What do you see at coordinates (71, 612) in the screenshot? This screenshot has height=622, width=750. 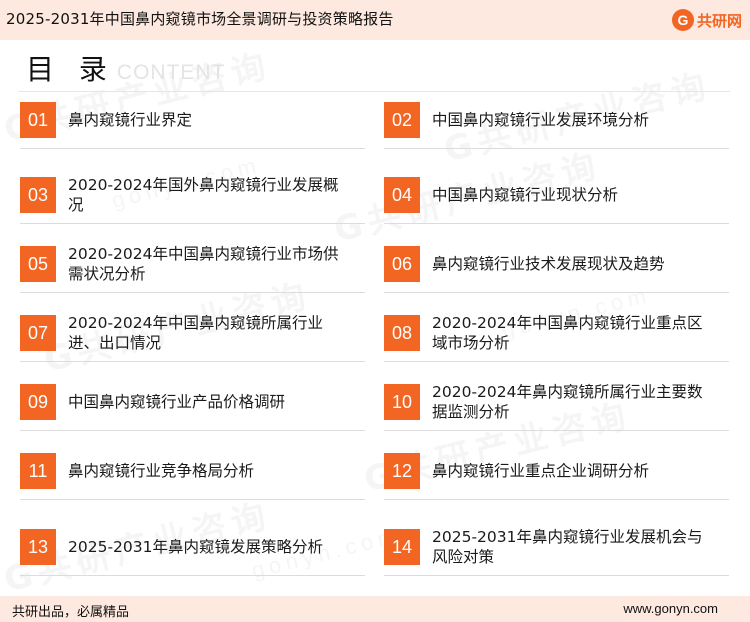 I see `footer-slogan: 共研出品，必属精品` at bounding box center [71, 612].